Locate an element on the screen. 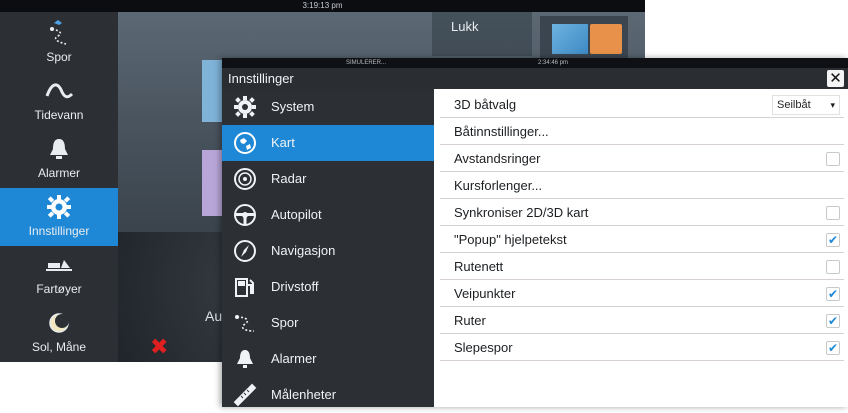 This screenshot has width=848, height=413. ruler-icon is located at coordinates (245, 395).